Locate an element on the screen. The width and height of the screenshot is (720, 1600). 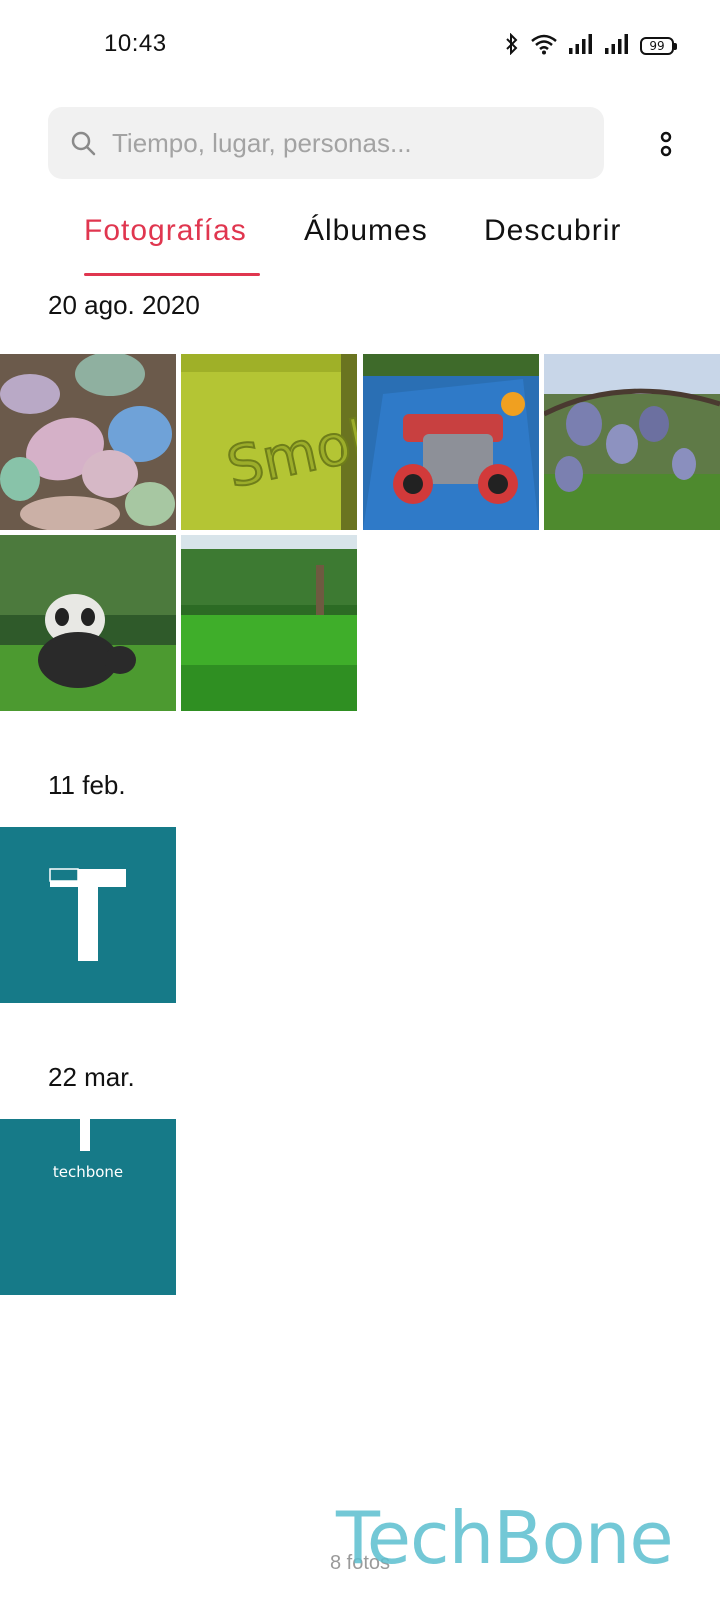
bluetooth-icon is located at coordinates (512, 46).